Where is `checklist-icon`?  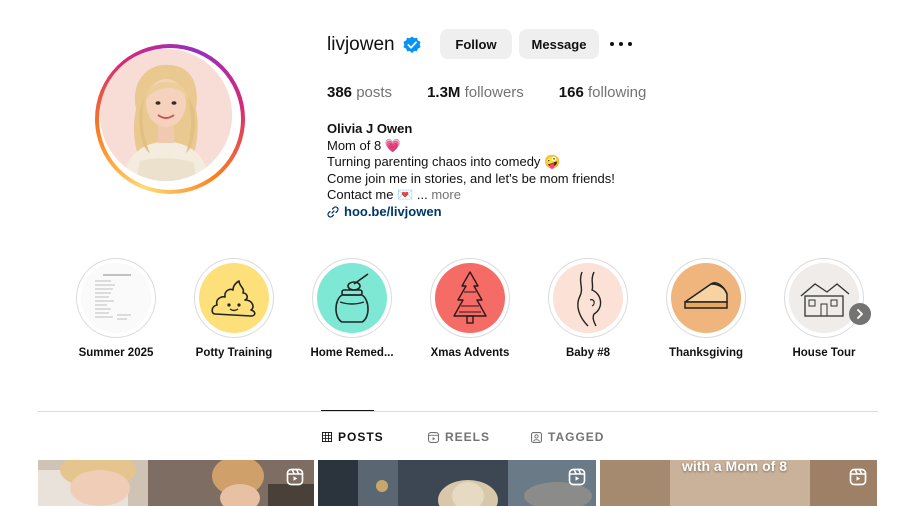
checklist-icon is located at coordinates (116, 298).